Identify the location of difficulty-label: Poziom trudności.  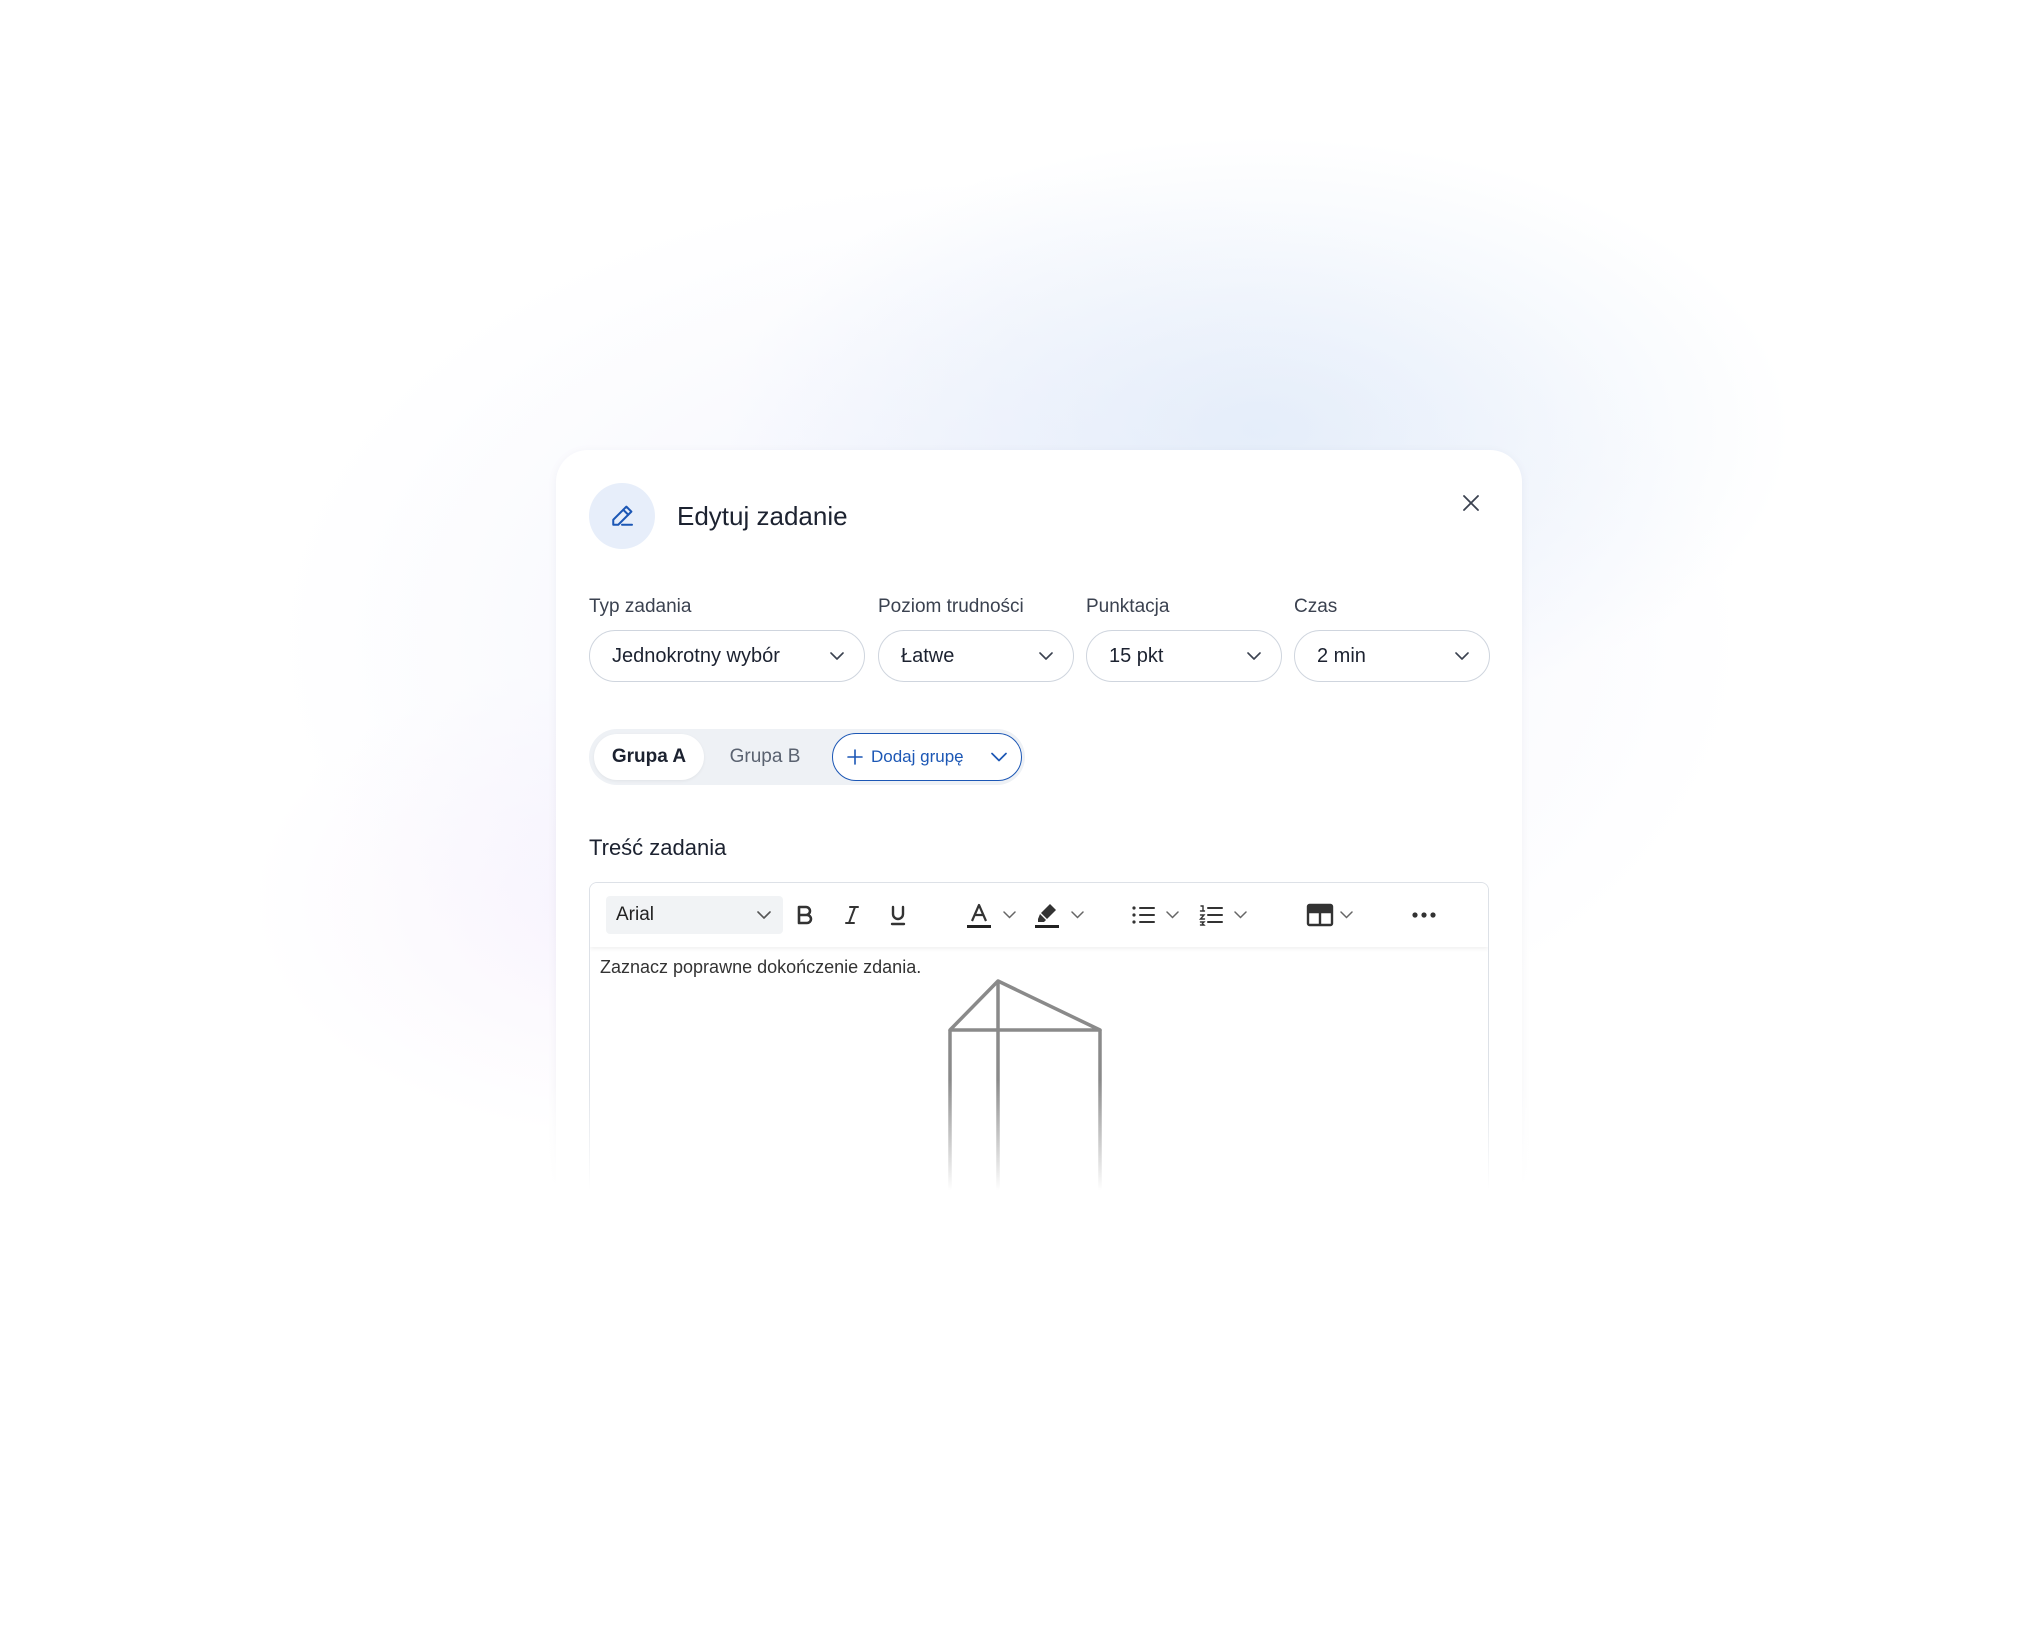
(951, 606).